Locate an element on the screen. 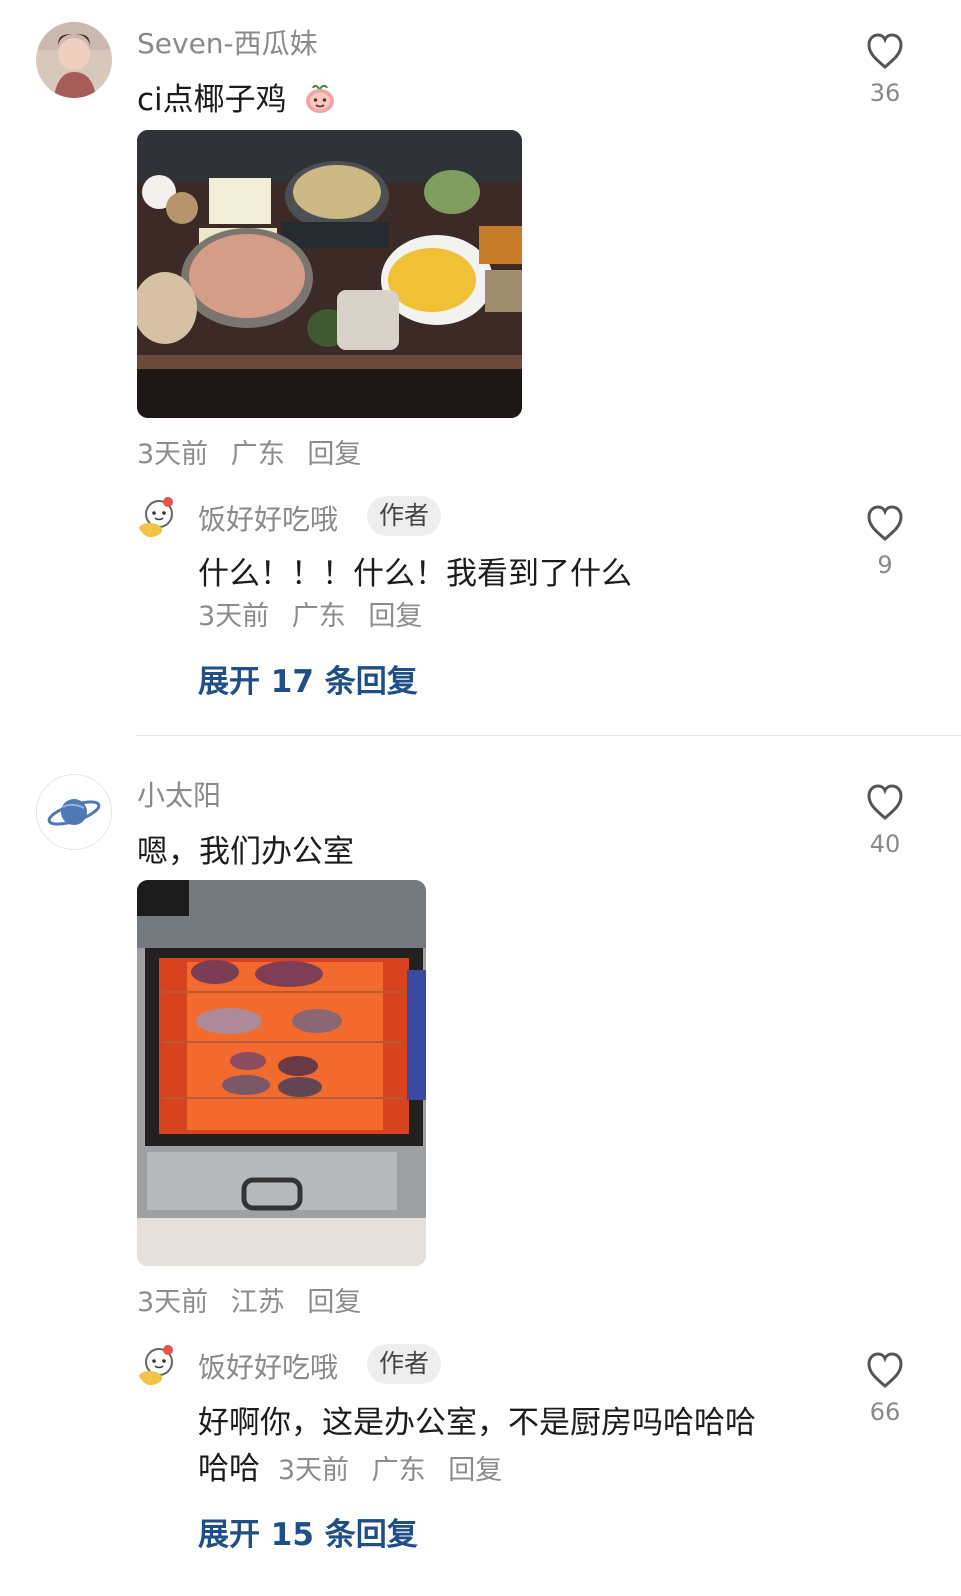 This screenshot has width=961, height=1596. avatar-photo-icon is located at coordinates (74, 60).